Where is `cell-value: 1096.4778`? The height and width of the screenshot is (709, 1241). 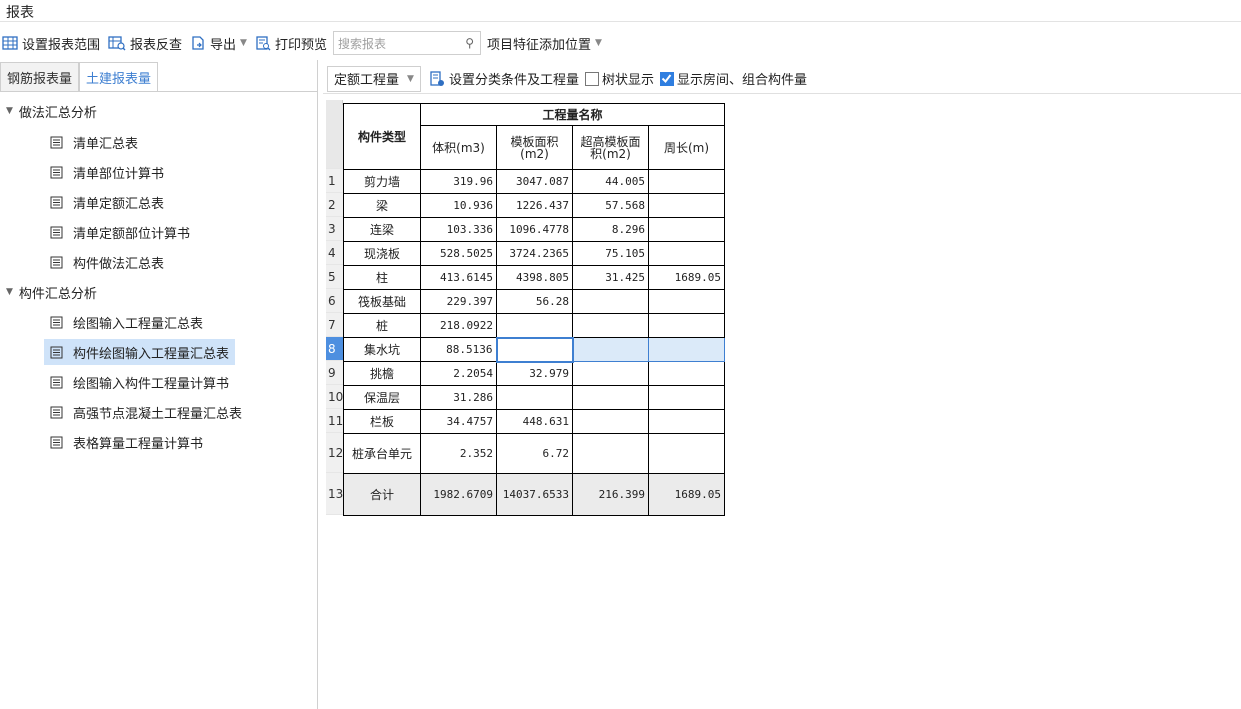 cell-value: 1096.4778 is located at coordinates (534, 229).